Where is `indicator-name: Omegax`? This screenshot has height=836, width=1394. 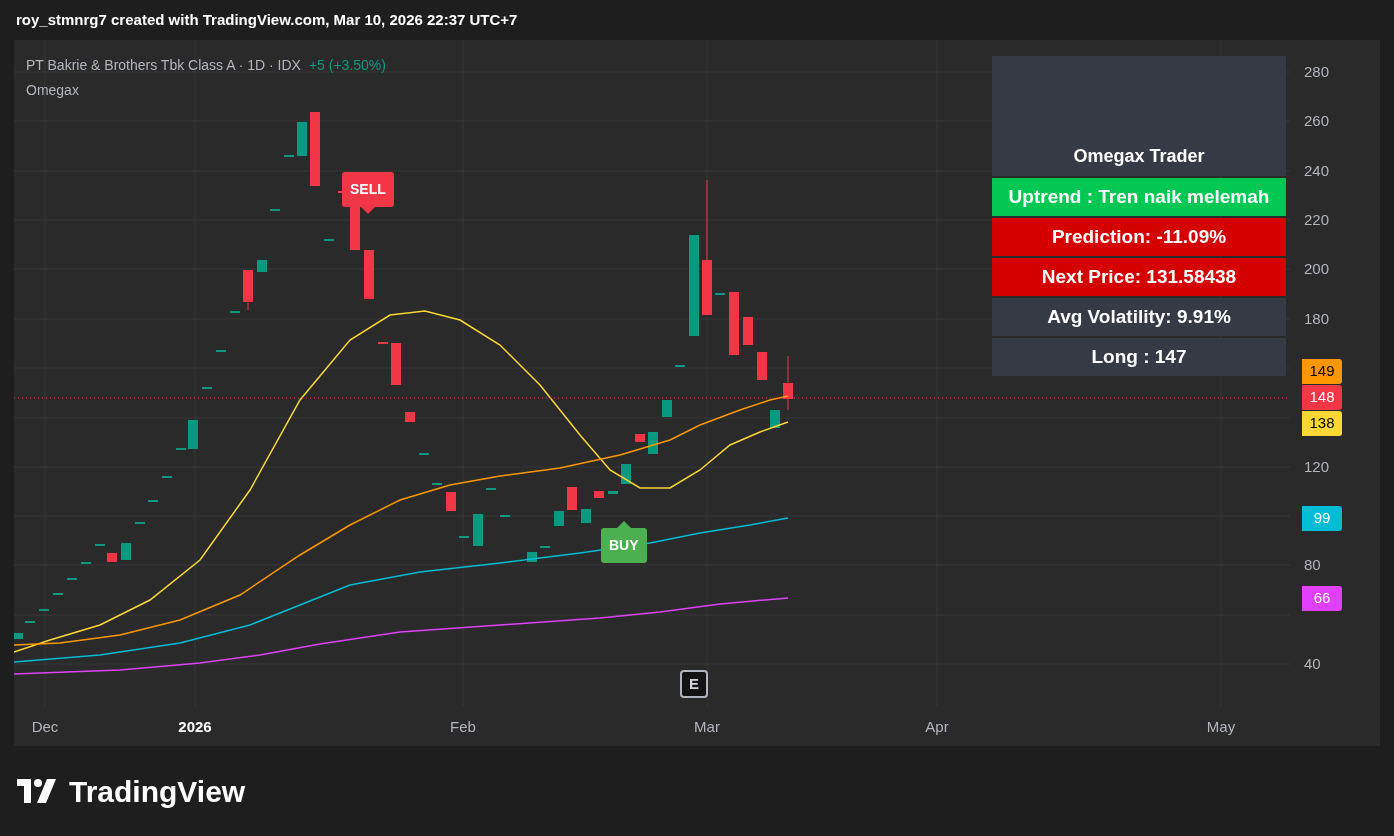
indicator-name: Omegax is located at coordinates (53, 90).